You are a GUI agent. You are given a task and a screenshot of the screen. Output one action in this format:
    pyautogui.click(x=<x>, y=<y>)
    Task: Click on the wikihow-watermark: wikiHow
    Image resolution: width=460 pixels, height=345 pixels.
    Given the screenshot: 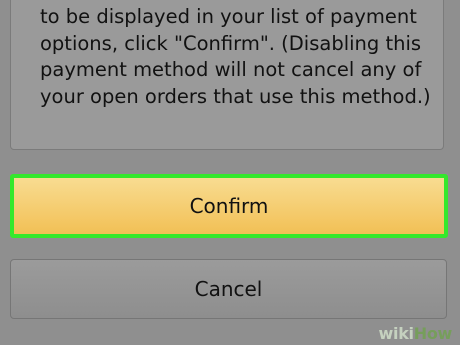 What is the action you would take?
    pyautogui.click(x=415, y=333)
    